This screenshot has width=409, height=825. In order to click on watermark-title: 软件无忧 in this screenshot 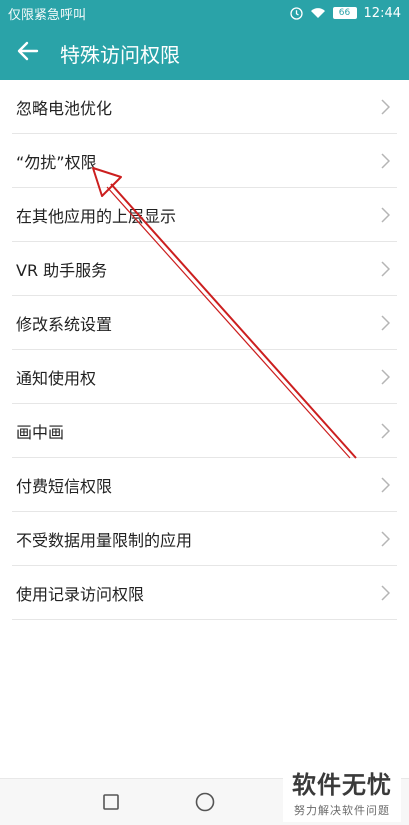, I will do `click(342, 784)`.